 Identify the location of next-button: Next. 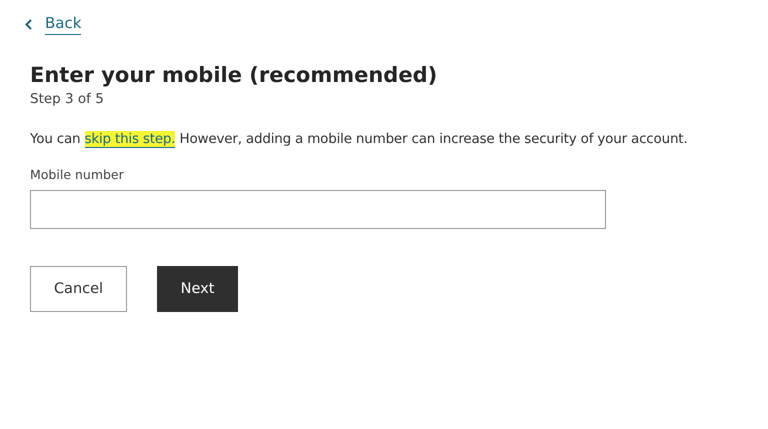
(197, 289).